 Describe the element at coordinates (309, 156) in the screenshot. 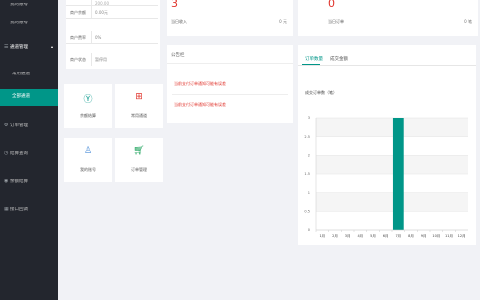

I see `y-tick-label: 2` at that location.